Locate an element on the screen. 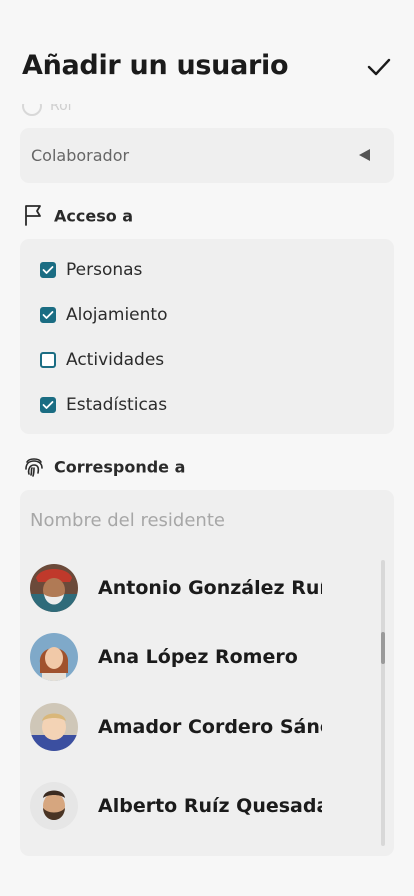  checkmark-icon is located at coordinates (379, 67).